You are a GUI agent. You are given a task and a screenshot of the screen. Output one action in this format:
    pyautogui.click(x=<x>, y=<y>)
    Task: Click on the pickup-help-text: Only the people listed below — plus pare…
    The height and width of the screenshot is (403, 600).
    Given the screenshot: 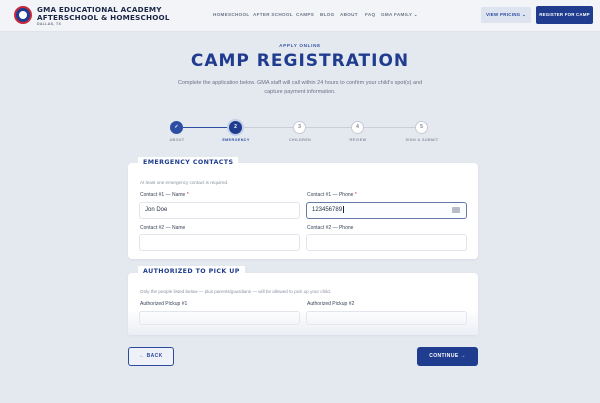 What is the action you would take?
    pyautogui.click(x=235, y=291)
    